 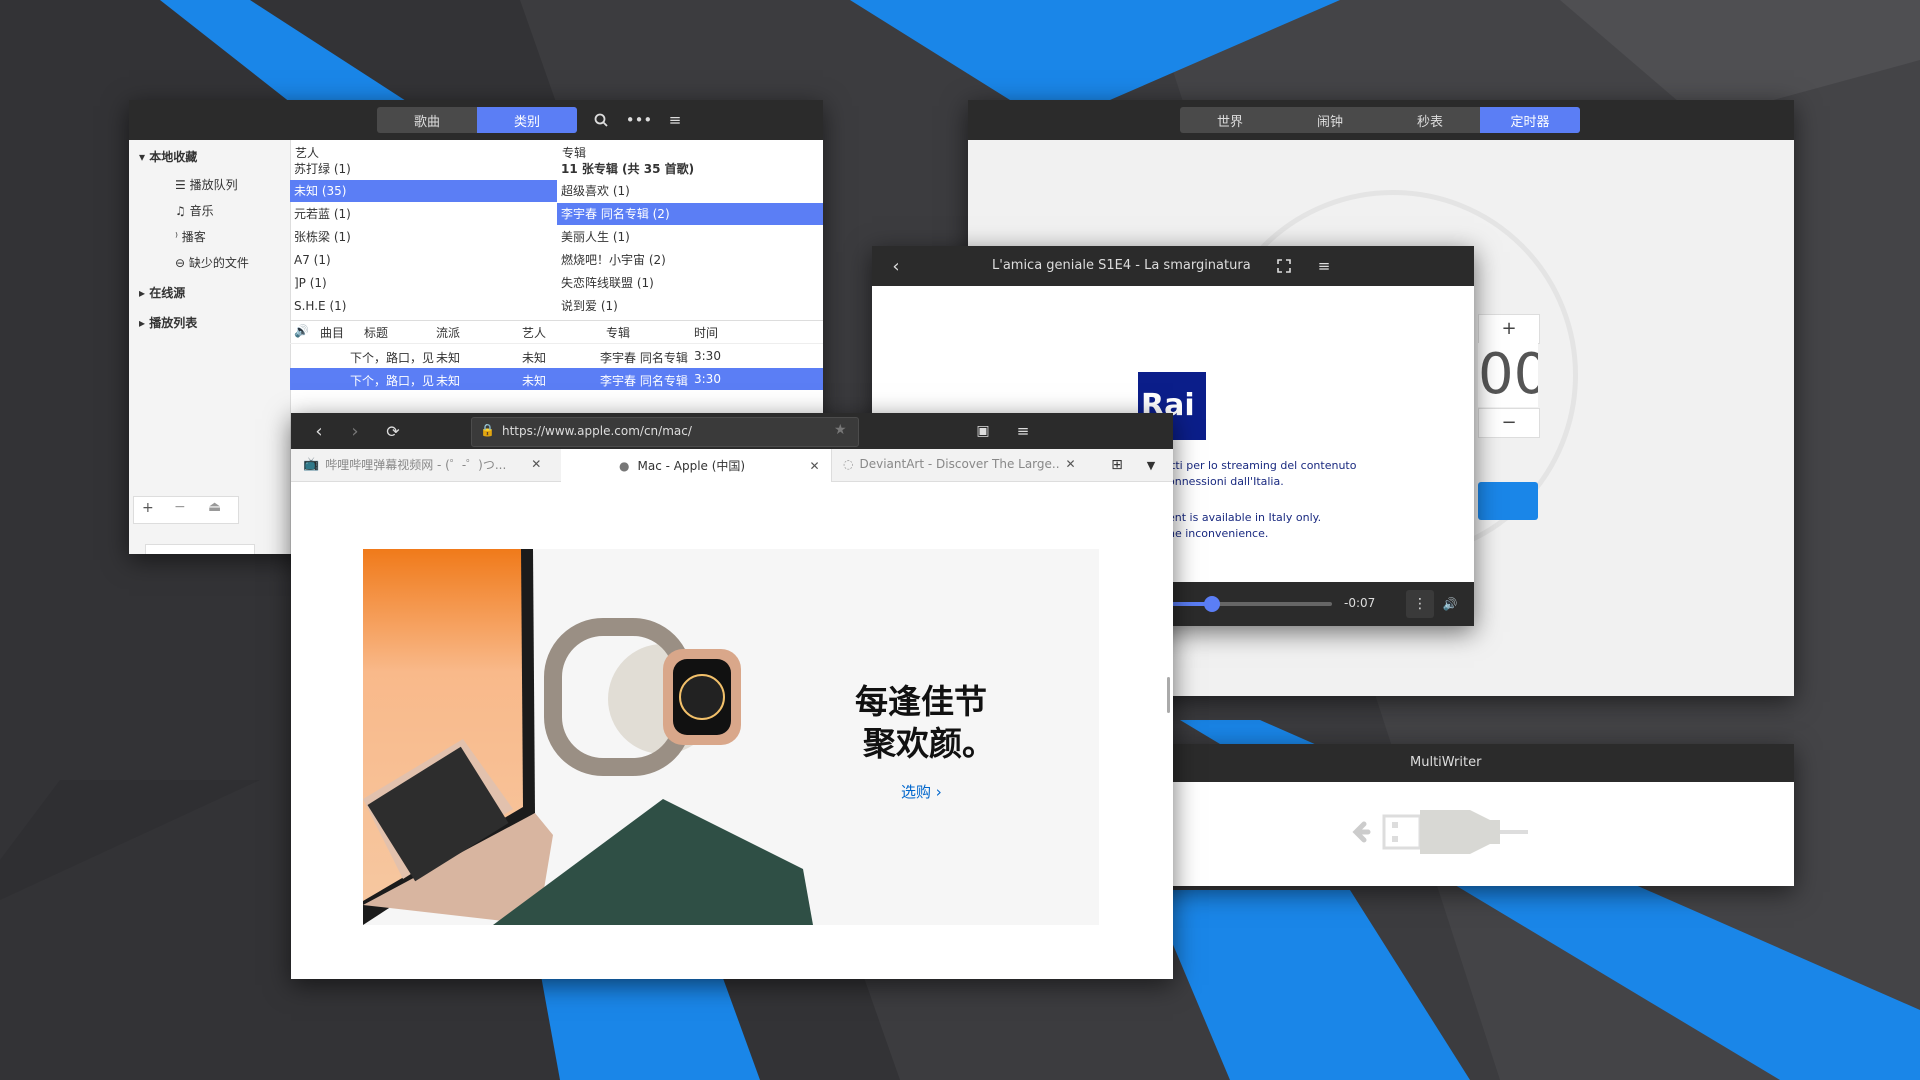 What do you see at coordinates (690, 169) in the screenshot?
I see `list-item: 11 张专辑 (共 35 首歌)` at bounding box center [690, 169].